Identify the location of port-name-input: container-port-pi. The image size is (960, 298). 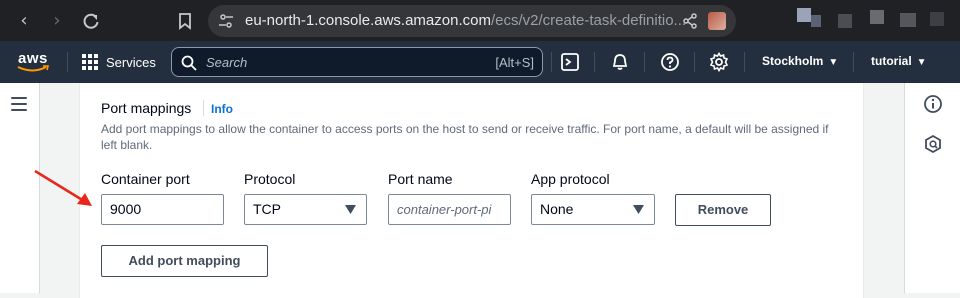
(449, 209).